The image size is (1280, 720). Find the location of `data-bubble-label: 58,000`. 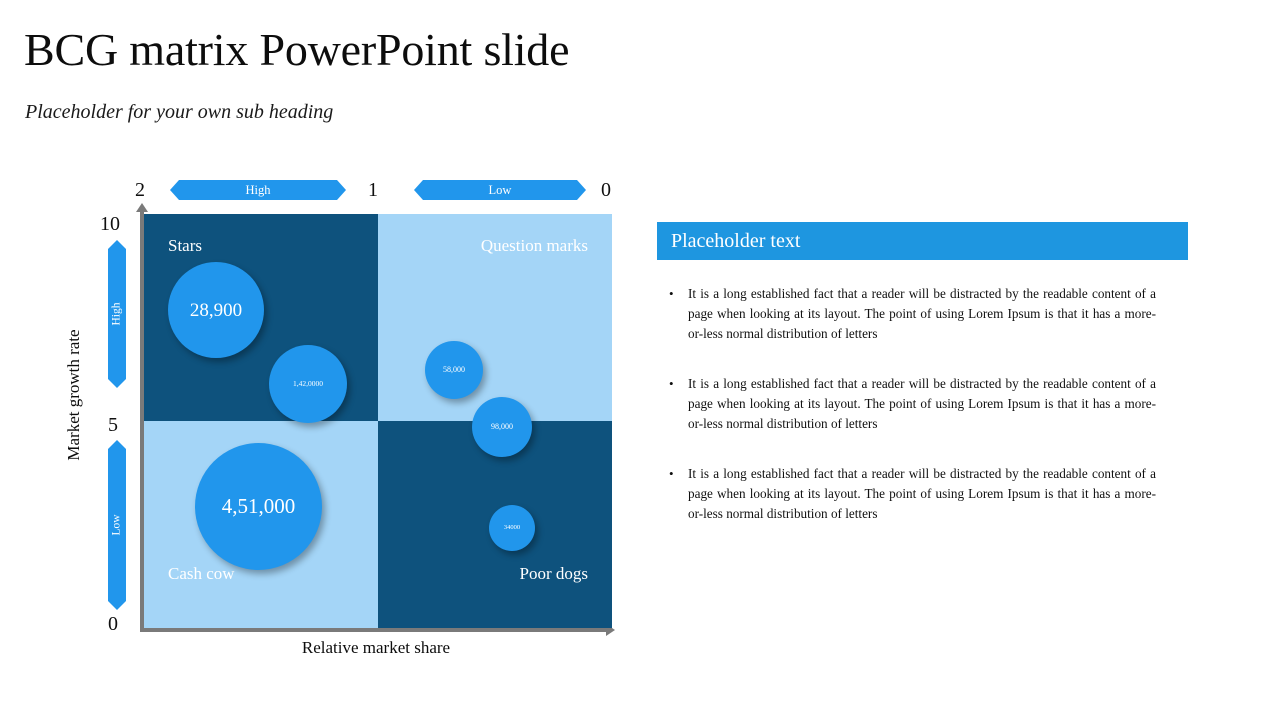

data-bubble-label: 58,000 is located at coordinates (454, 369).